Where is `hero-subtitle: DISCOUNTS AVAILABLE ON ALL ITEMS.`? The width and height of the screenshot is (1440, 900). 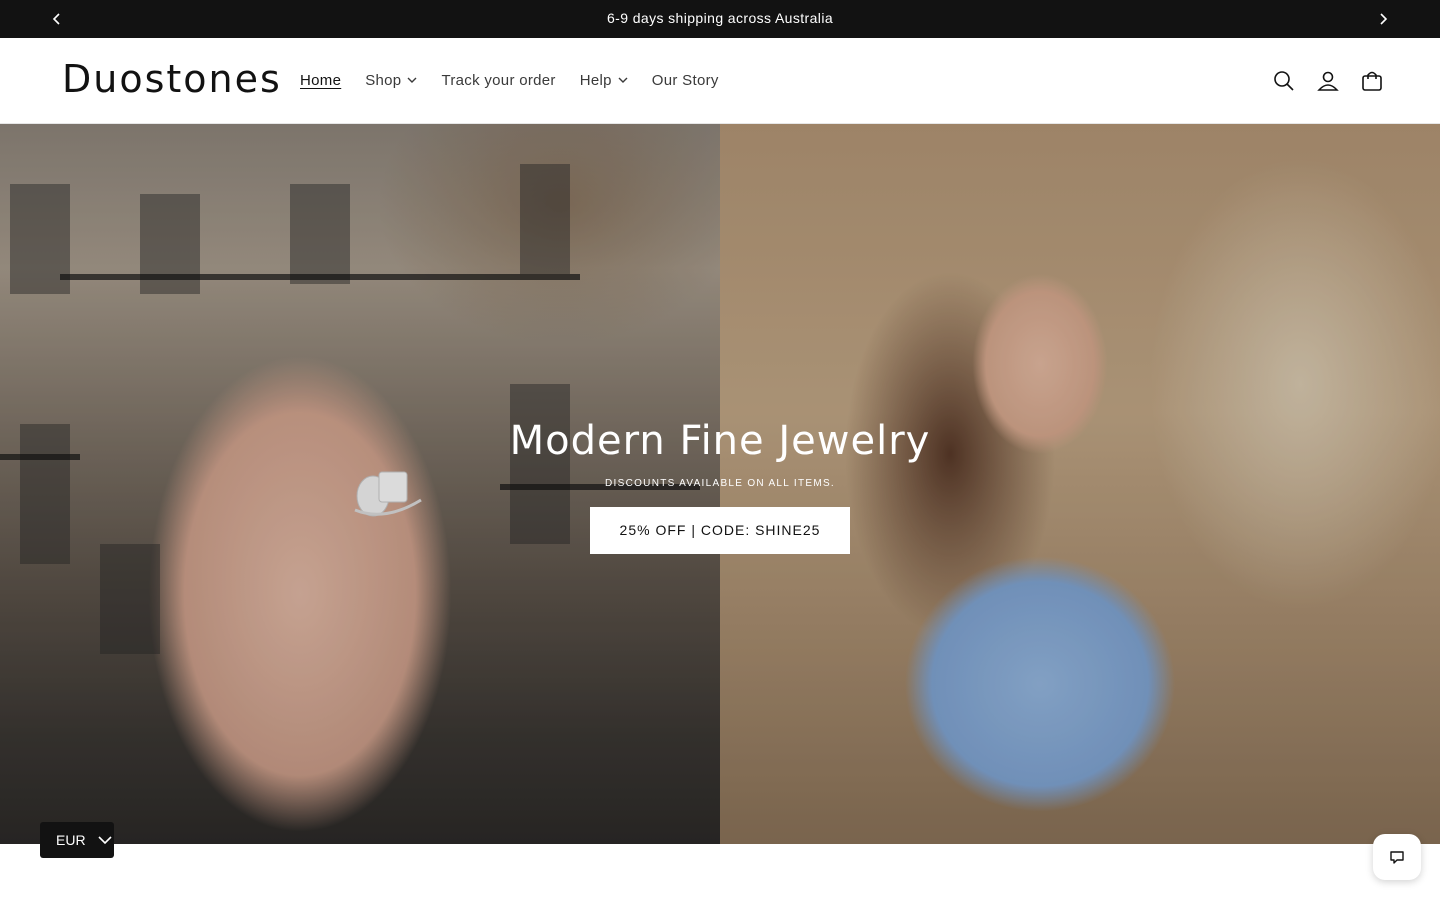
hero-subtitle: DISCOUNTS AVAILABLE ON ALL ITEMS. is located at coordinates (720, 483).